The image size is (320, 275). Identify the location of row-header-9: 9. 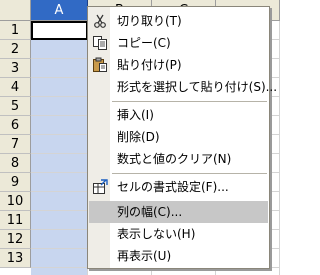
(15, 182).